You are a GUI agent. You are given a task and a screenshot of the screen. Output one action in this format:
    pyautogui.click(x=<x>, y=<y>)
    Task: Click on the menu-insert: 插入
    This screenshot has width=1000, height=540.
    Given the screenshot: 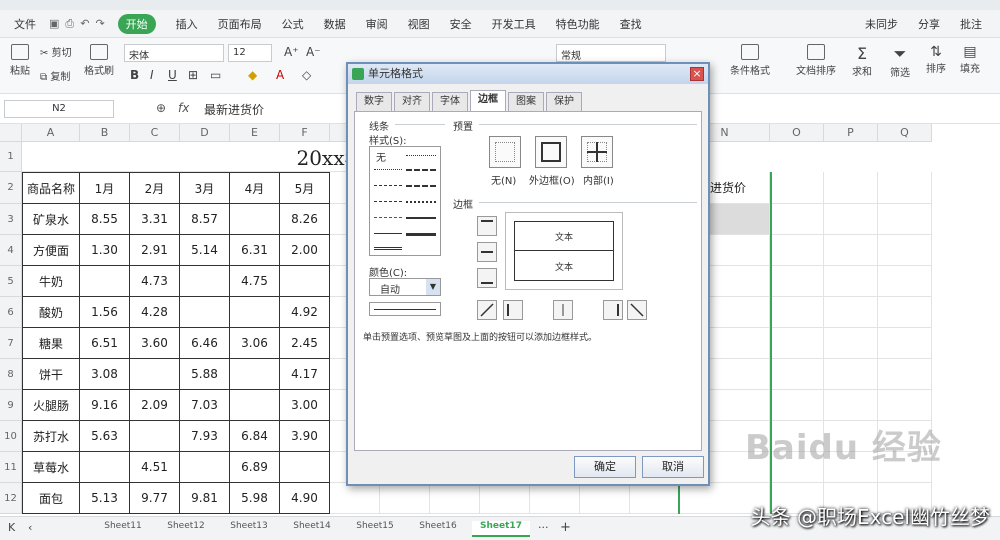 What is the action you would take?
    pyautogui.click(x=187, y=24)
    